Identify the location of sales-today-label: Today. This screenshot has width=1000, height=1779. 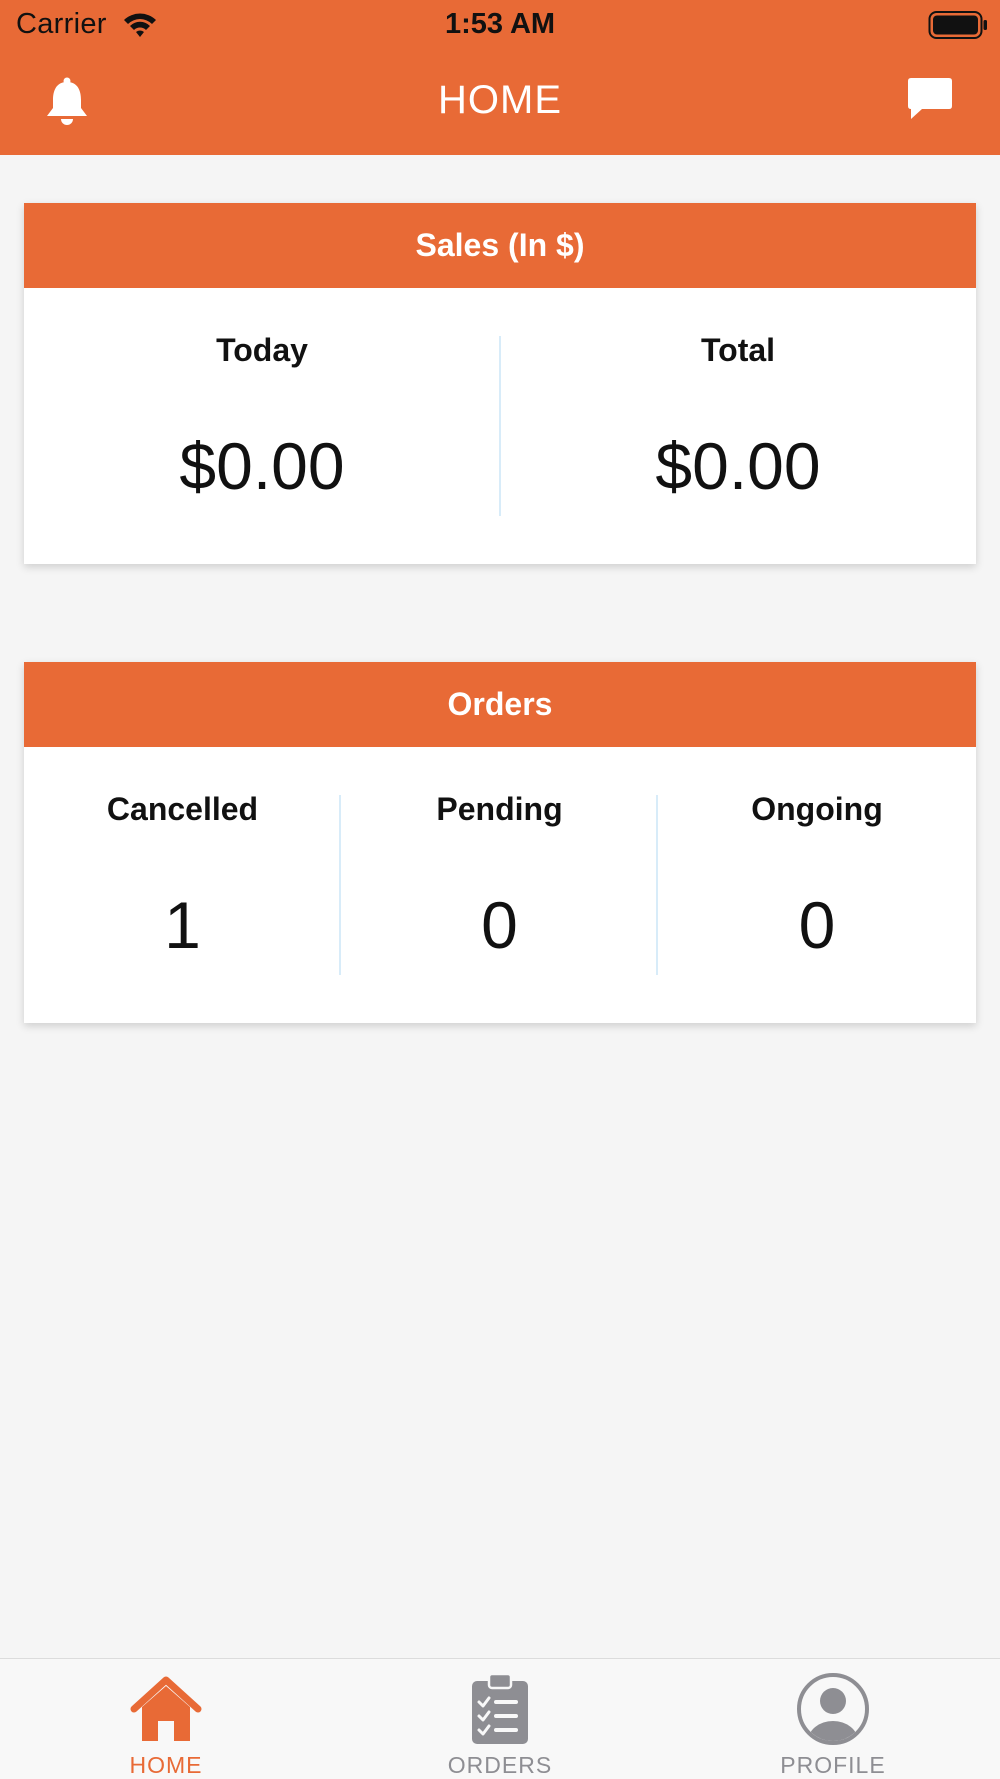
(262, 350).